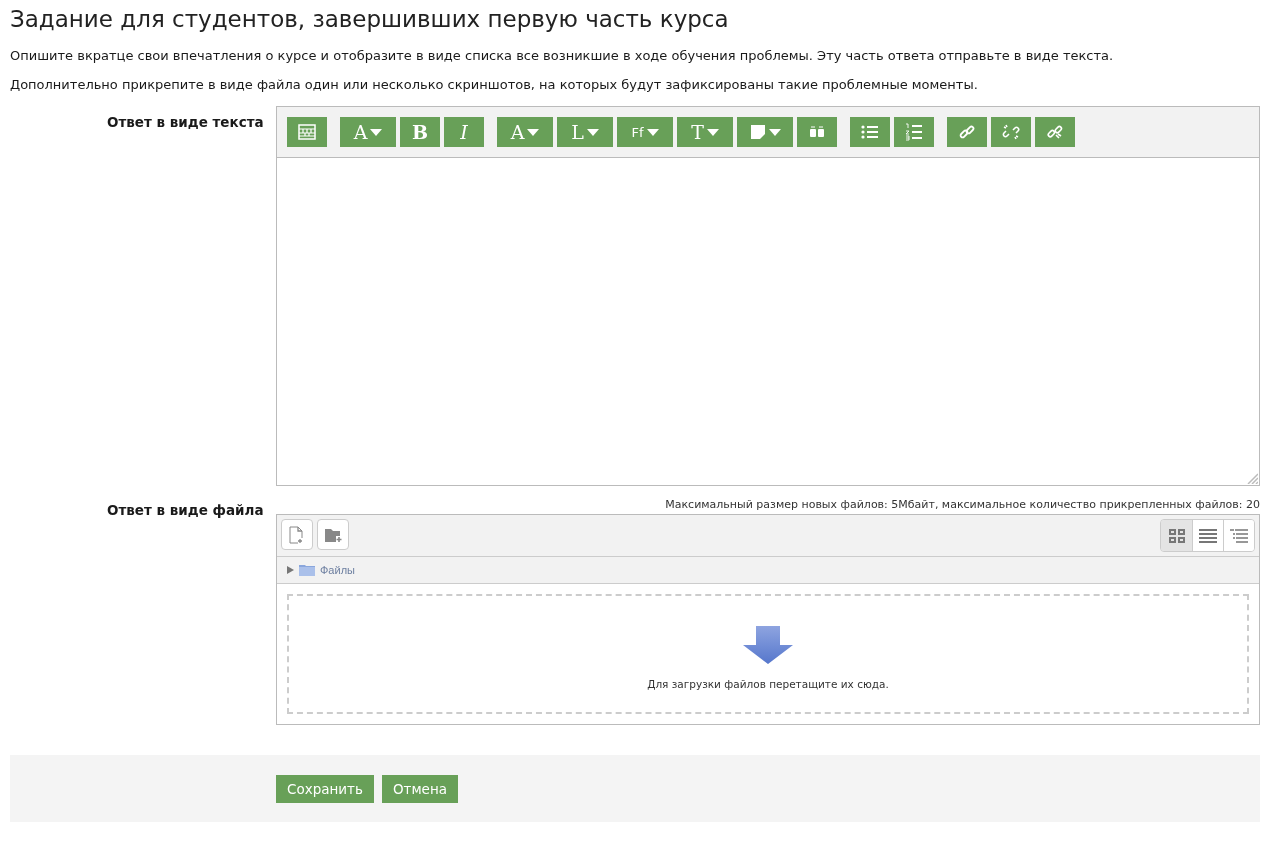  What do you see at coordinates (562, 55) in the screenshot?
I see `instruction-text: Опишите вкратце свои впечатления о курсе и отобразите в виде списка все возникшие в ходе обучения проблемы. Эту часть ответа отправьте в виде текста.` at bounding box center [562, 55].